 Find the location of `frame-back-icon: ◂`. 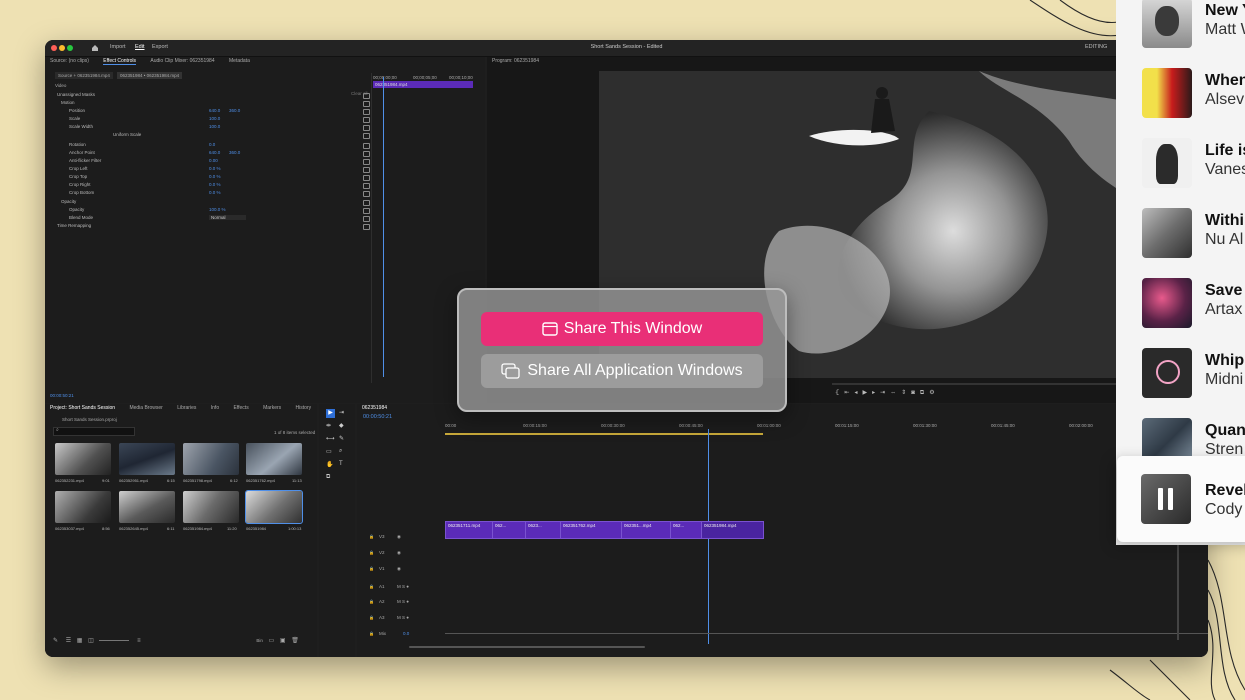

frame-back-icon: ◂ is located at coordinates (857, 393).